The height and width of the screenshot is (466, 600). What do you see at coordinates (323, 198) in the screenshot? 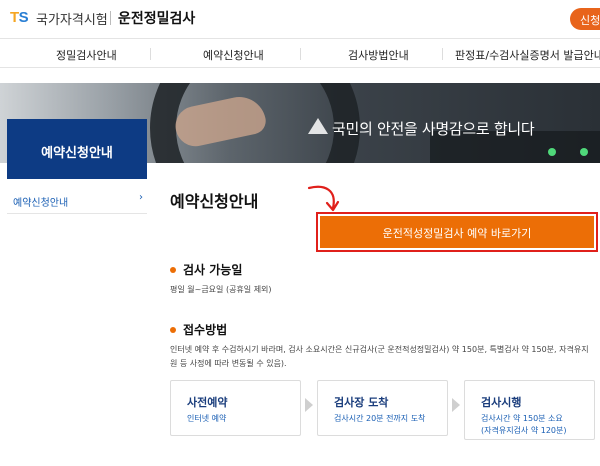
I see `curved-arrow-icon` at bounding box center [323, 198].